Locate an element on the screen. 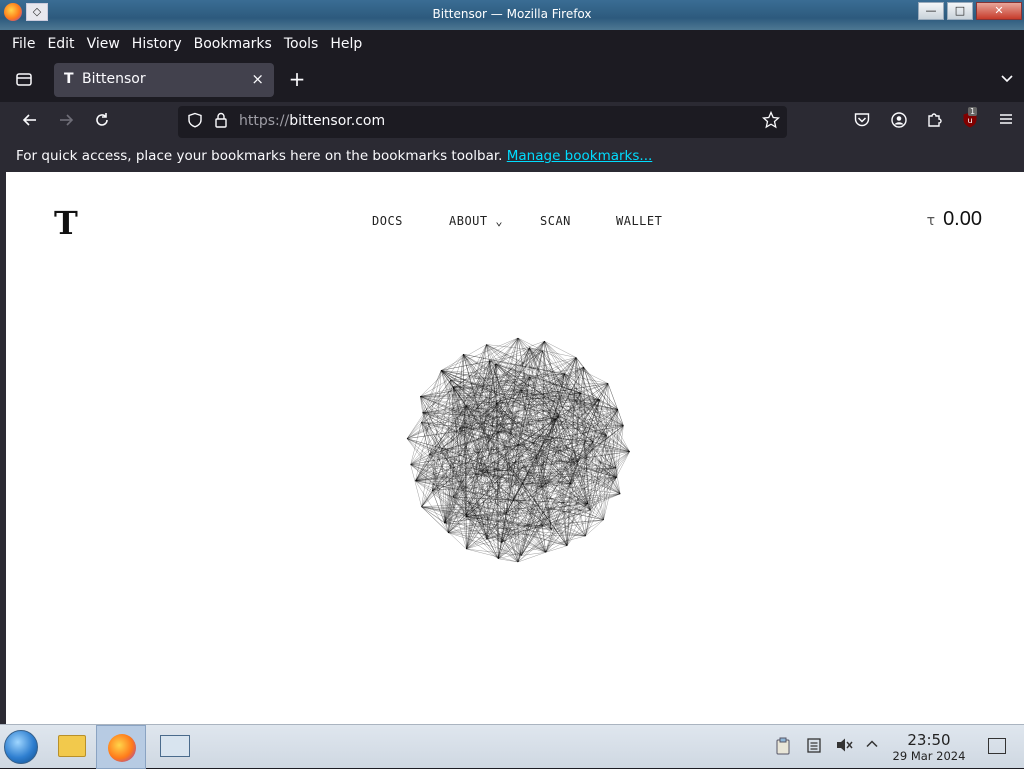 This screenshot has width=1024, height=769. nav-about: ABOUT ⌄ is located at coordinates (476, 221).